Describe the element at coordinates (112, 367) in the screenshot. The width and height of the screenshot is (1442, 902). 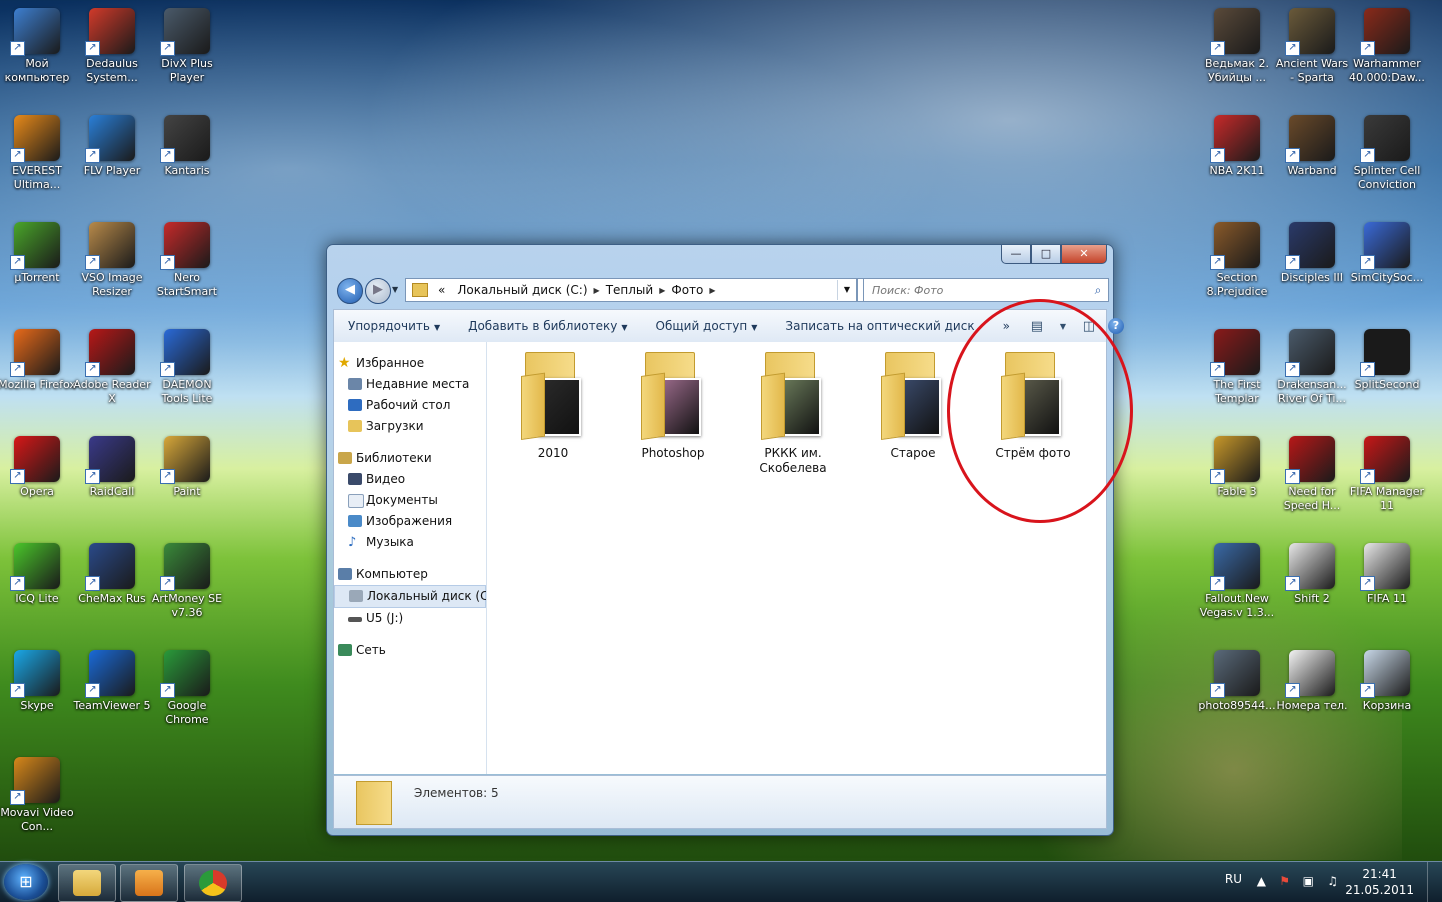
I see `desktop-icon-adobe-reader-x: ↗ Adobe Reader X` at that location.